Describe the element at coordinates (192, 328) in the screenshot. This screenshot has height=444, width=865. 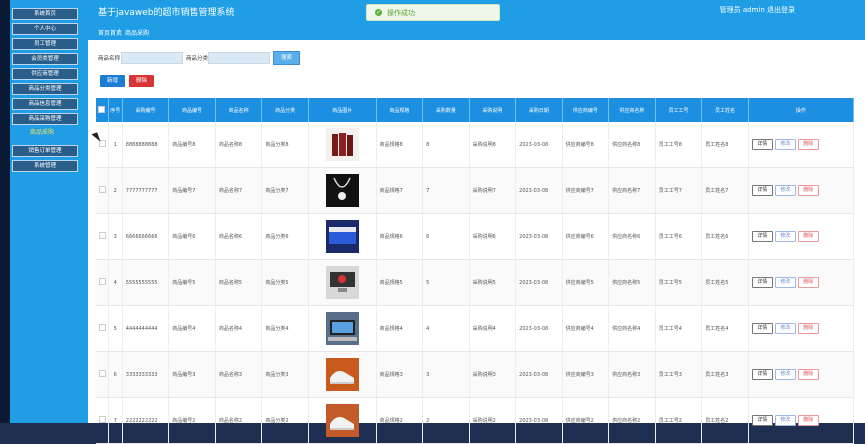
I see `cell-goods-no: 商品编号4` at that location.